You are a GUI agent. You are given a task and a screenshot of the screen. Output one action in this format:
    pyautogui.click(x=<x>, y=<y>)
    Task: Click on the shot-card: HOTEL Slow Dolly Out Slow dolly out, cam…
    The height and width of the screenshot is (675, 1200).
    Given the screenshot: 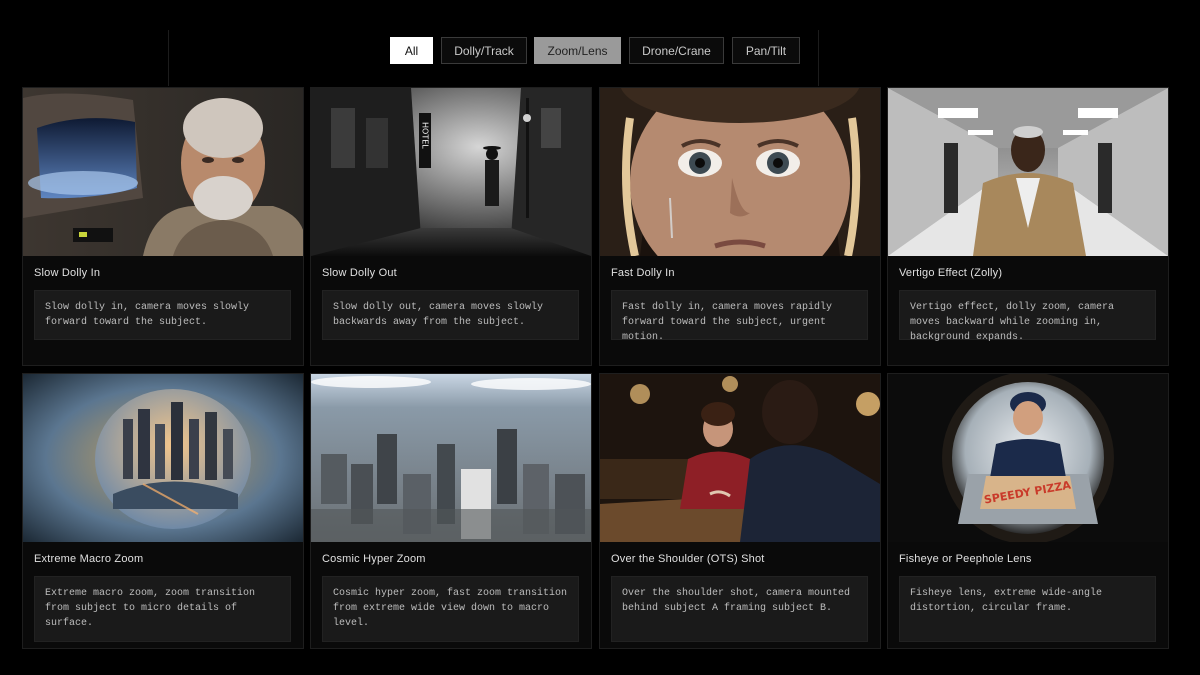 What is the action you would take?
    pyautogui.click(x=451, y=226)
    